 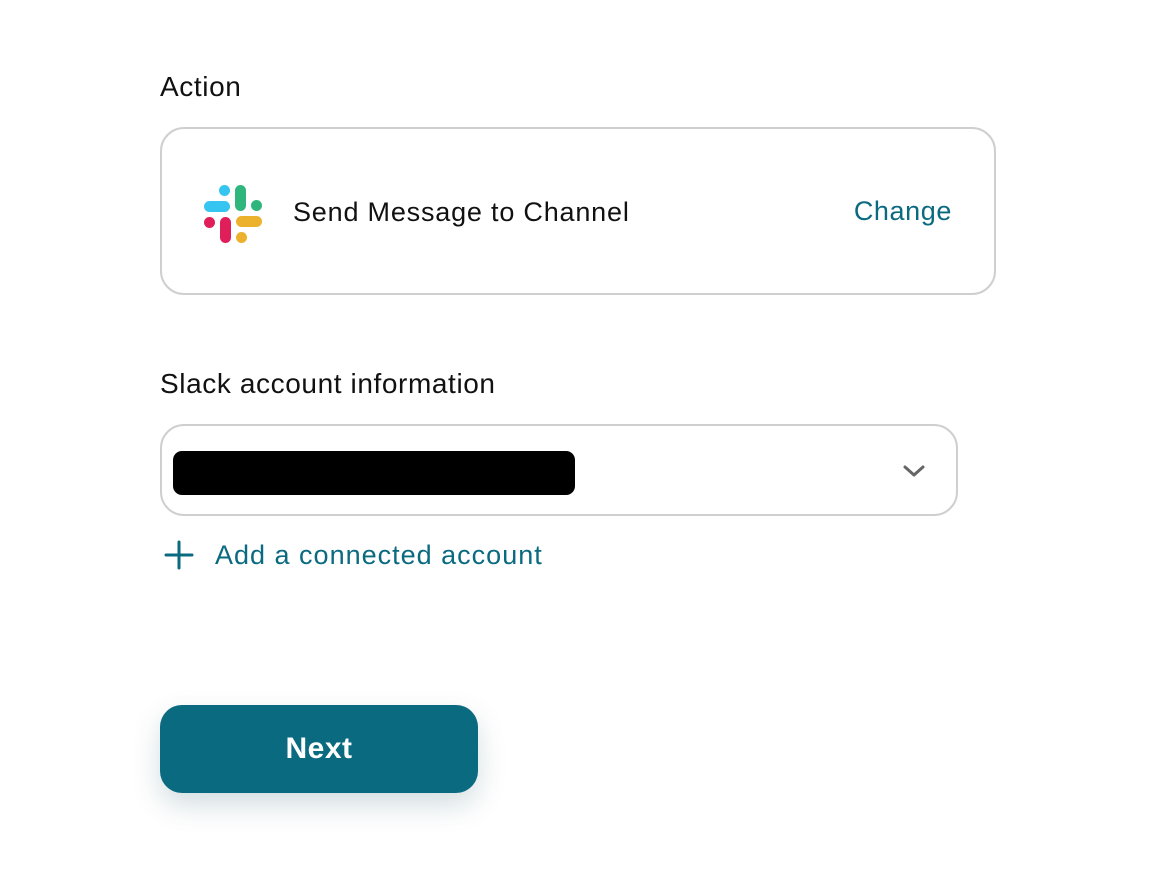 What do you see at coordinates (179, 555) in the screenshot?
I see `plus-icon` at bounding box center [179, 555].